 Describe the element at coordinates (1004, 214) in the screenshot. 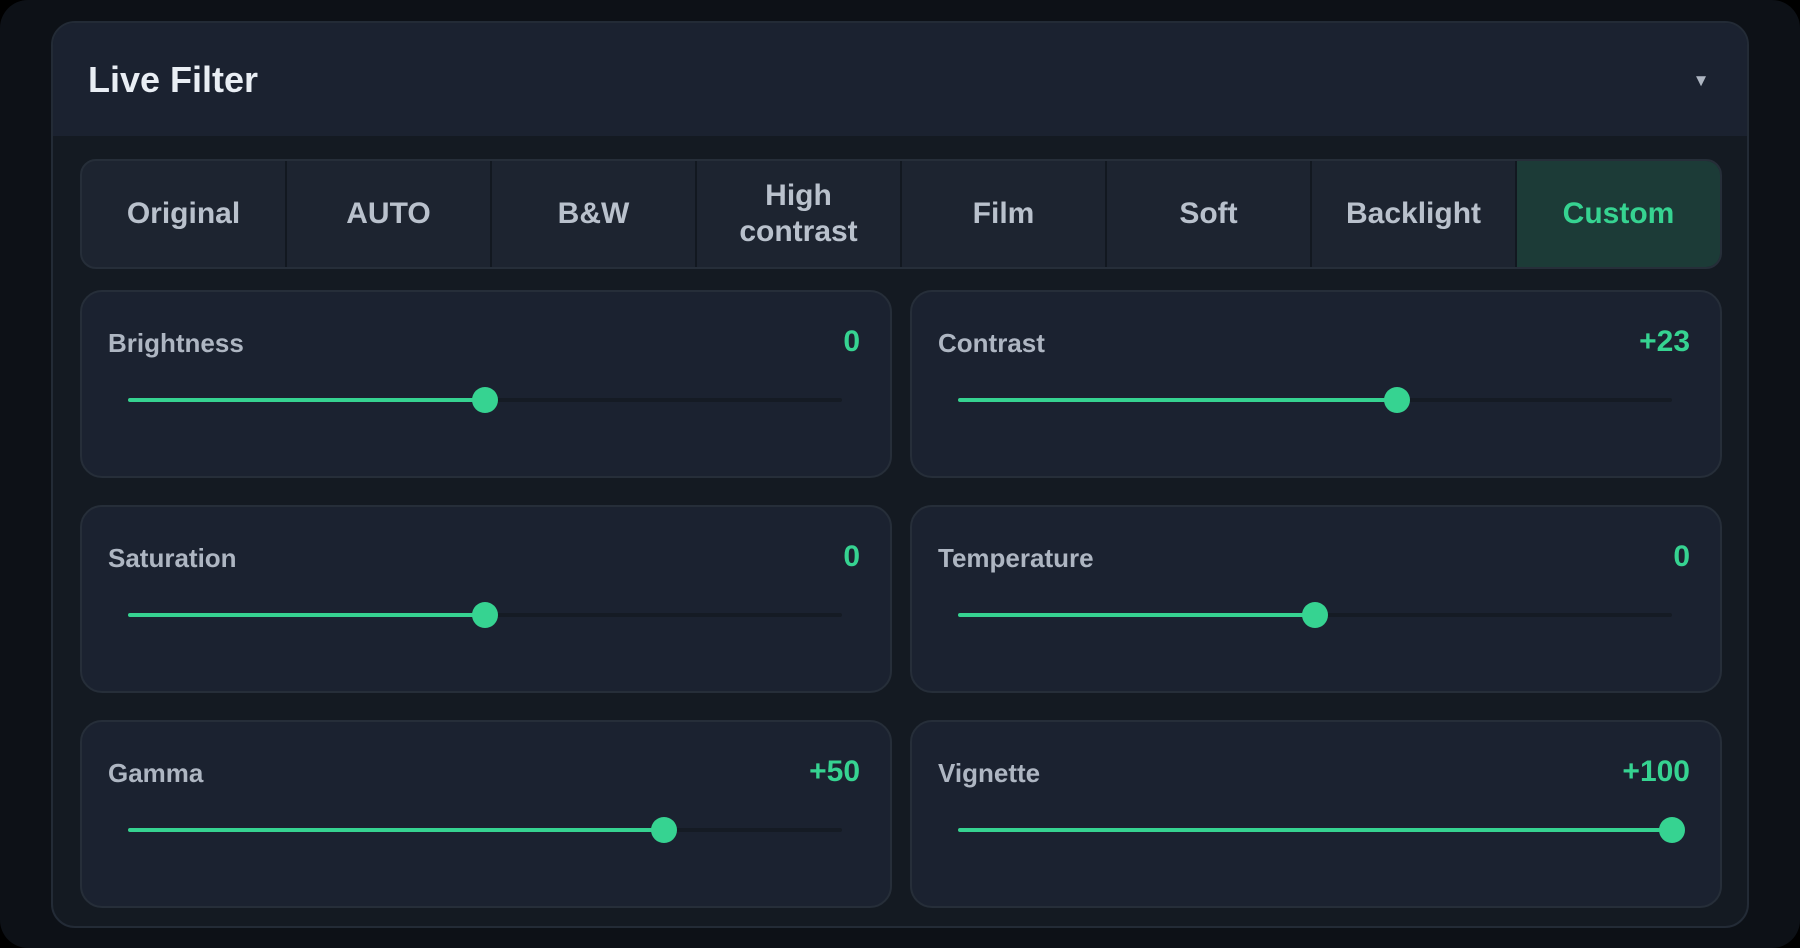

I see `tab-film: Film` at that location.